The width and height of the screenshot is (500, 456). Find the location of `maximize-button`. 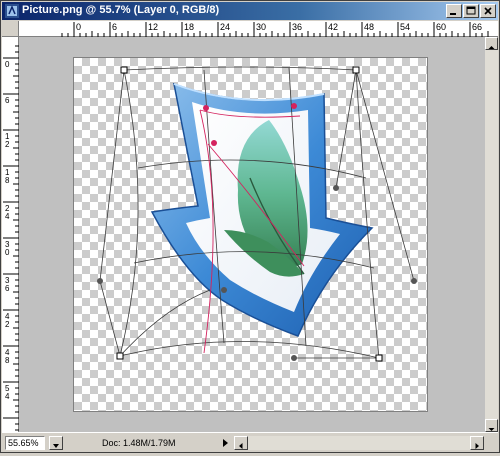

maximize-button is located at coordinates (471, 11).